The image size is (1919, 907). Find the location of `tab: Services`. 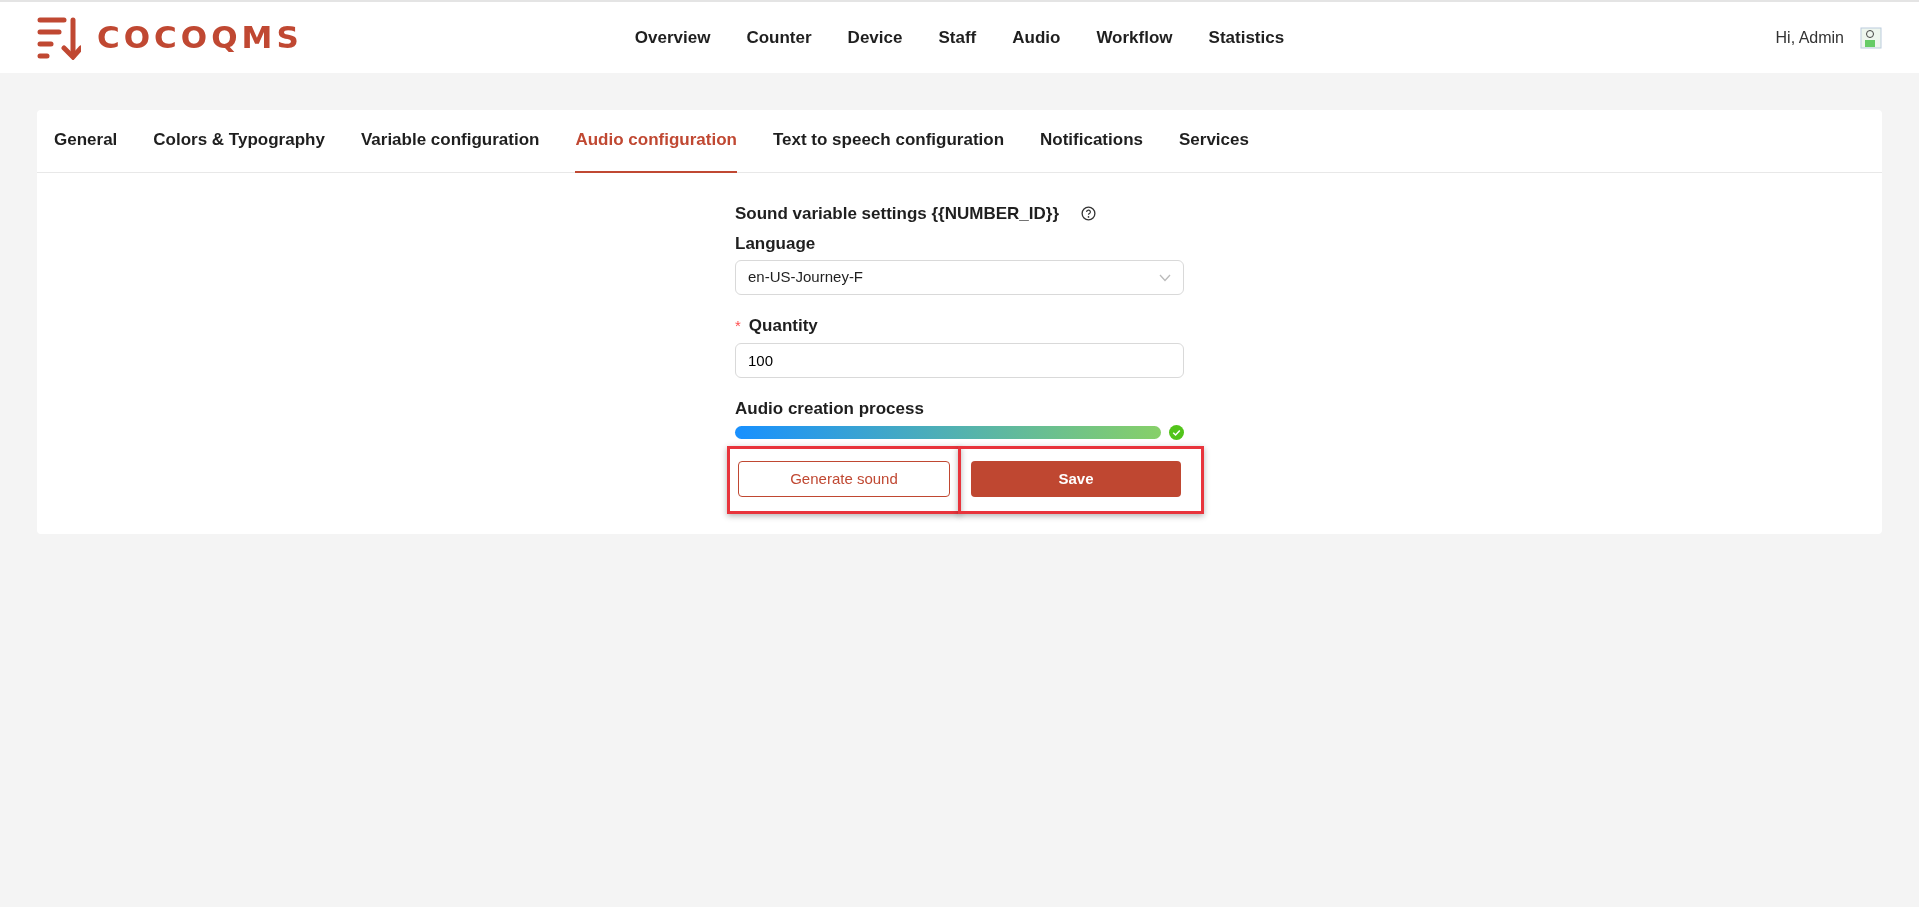

tab: Services is located at coordinates (1214, 141).